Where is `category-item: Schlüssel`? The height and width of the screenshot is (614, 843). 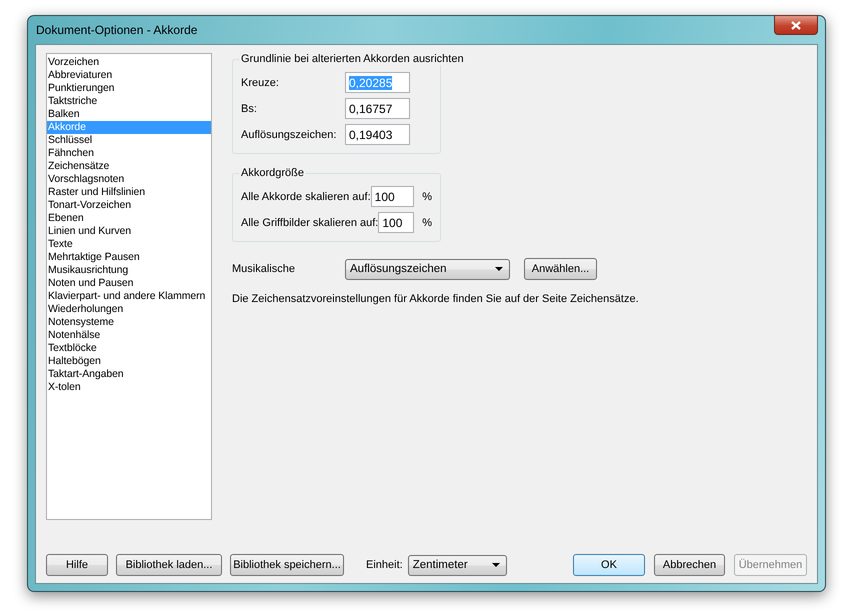
category-item: Schlüssel is located at coordinates (129, 140).